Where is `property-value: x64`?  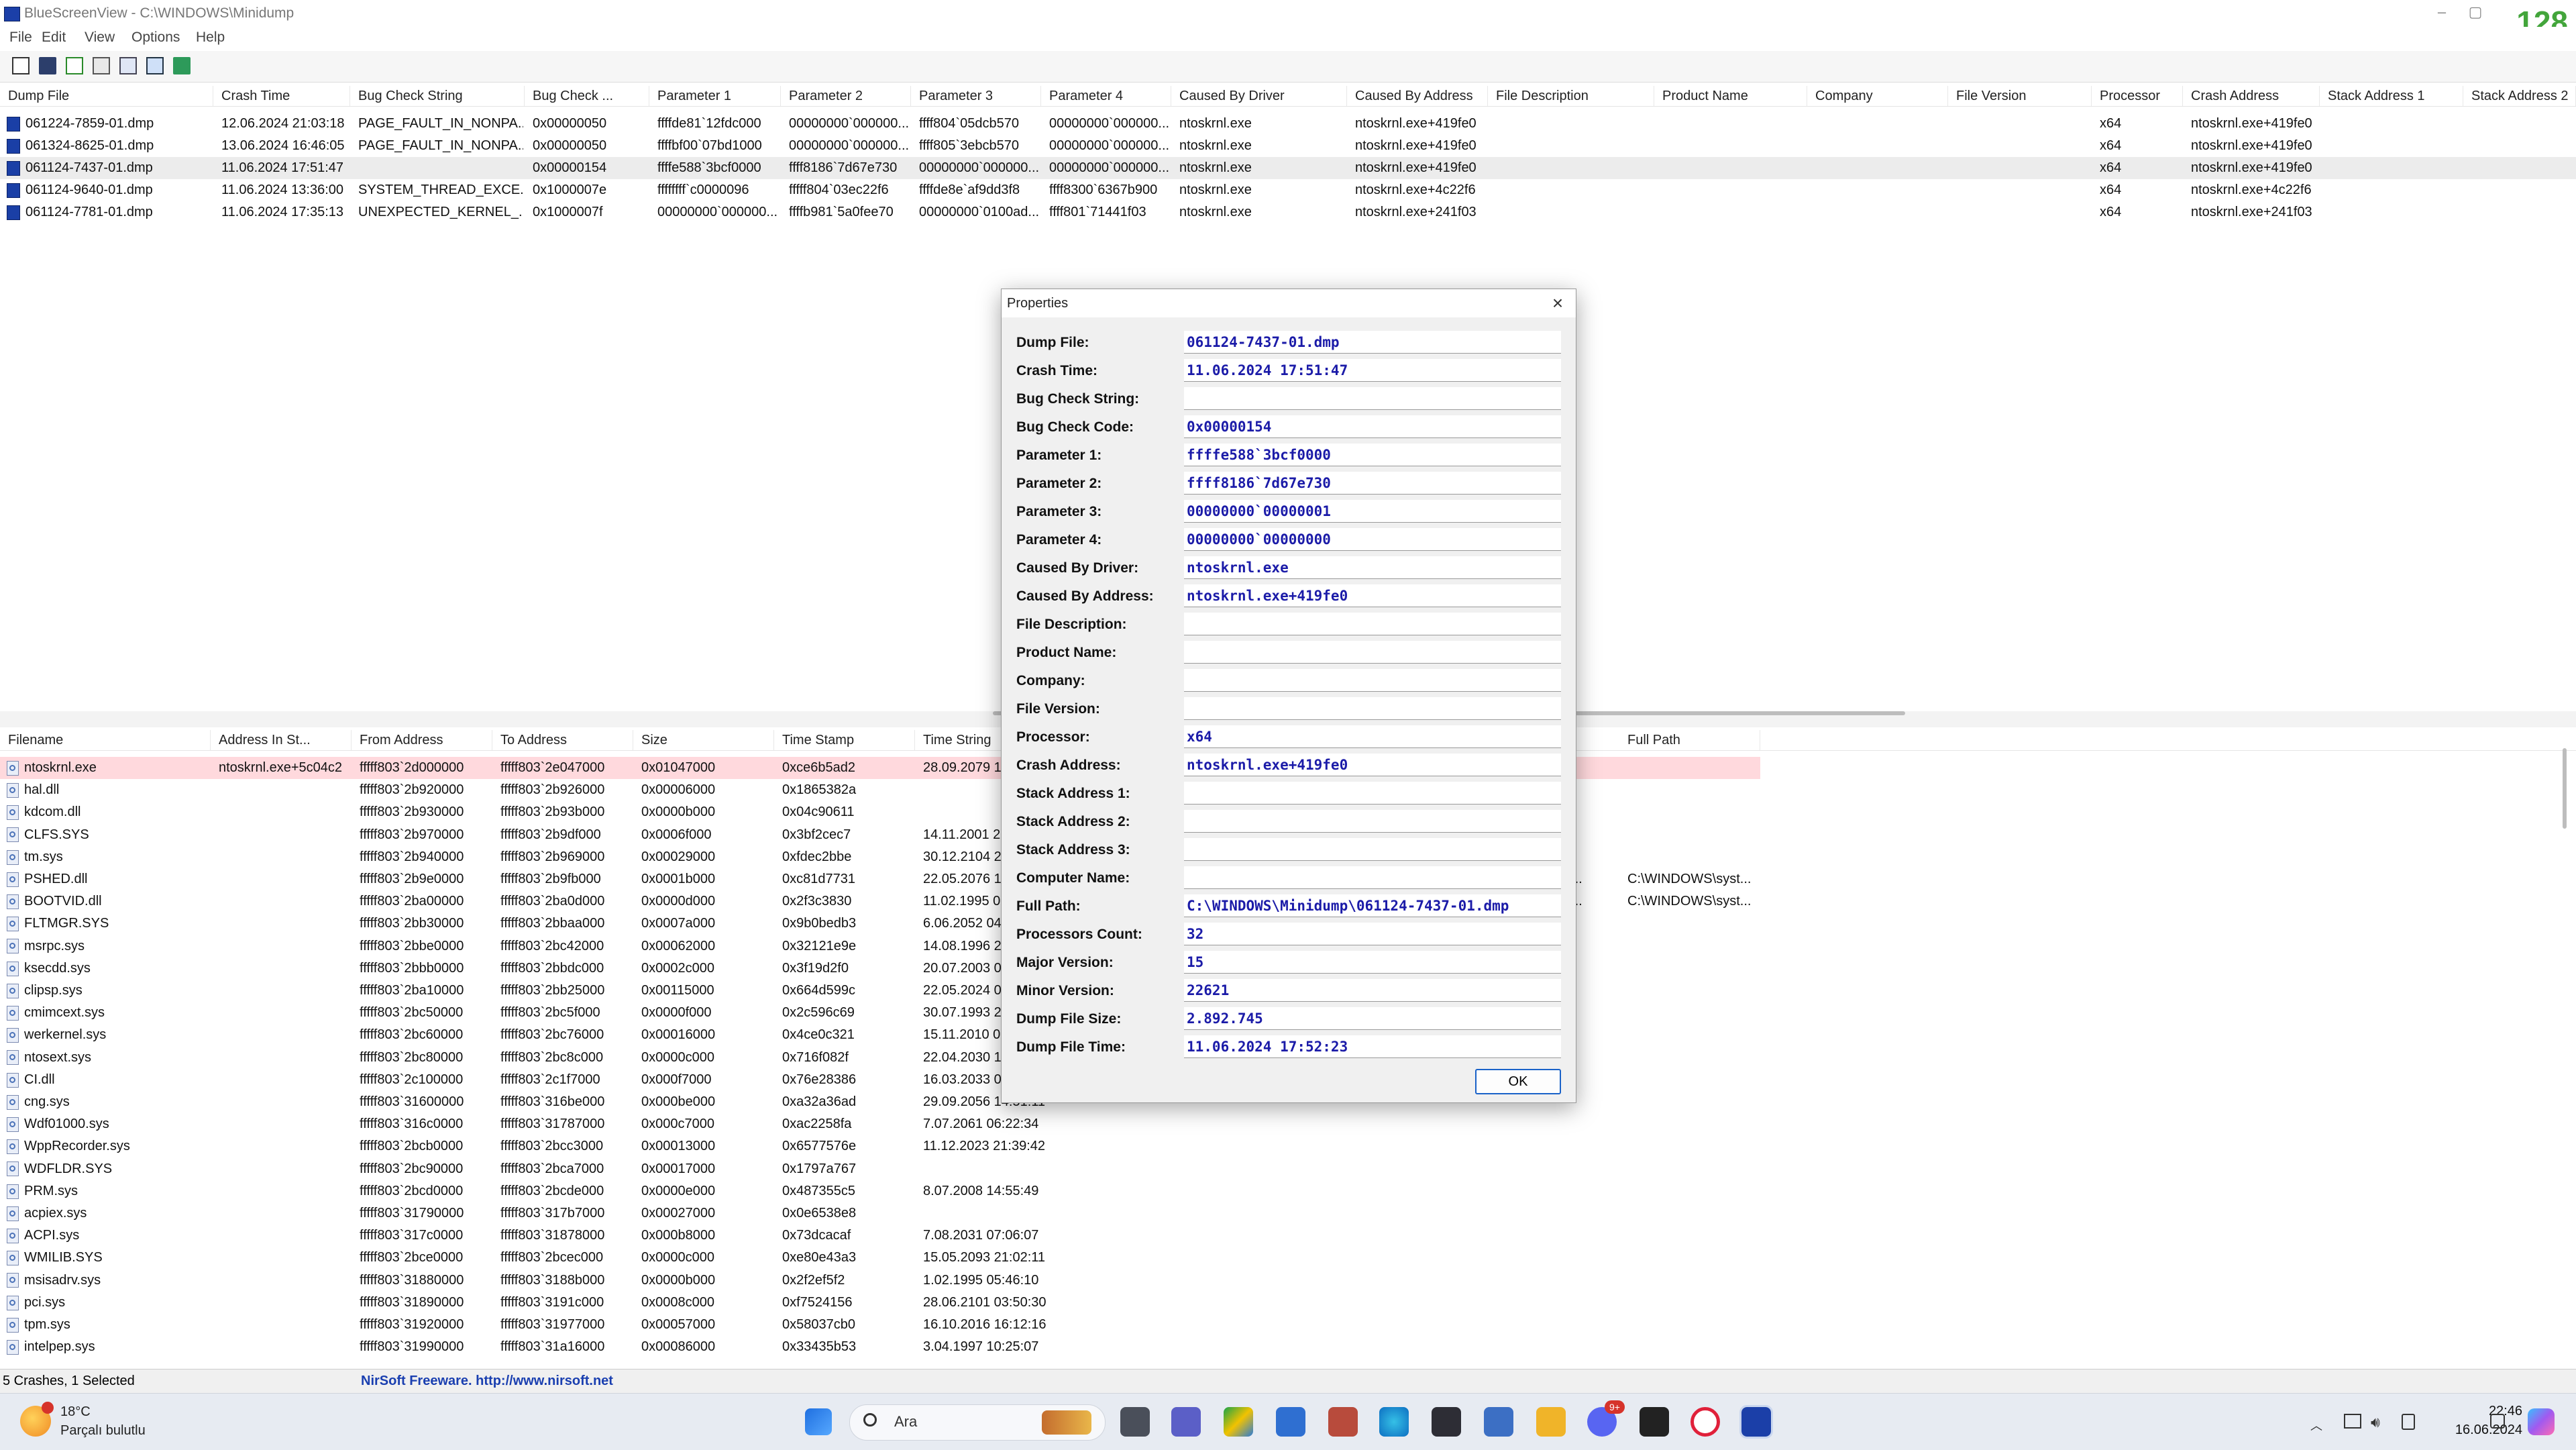 property-value: x64 is located at coordinates (1372, 736).